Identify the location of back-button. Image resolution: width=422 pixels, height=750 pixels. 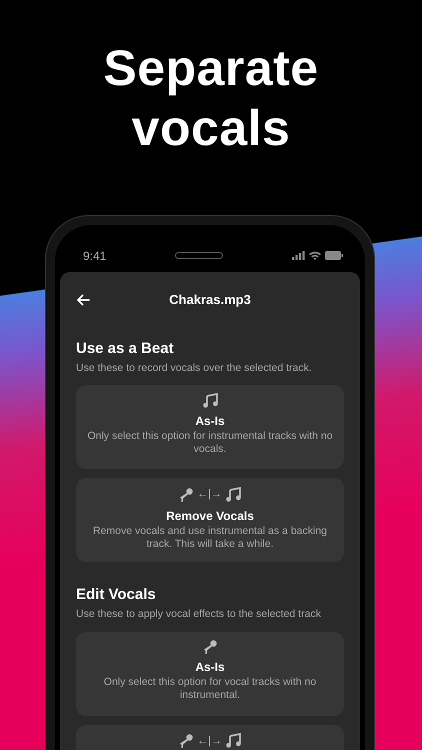
(83, 300).